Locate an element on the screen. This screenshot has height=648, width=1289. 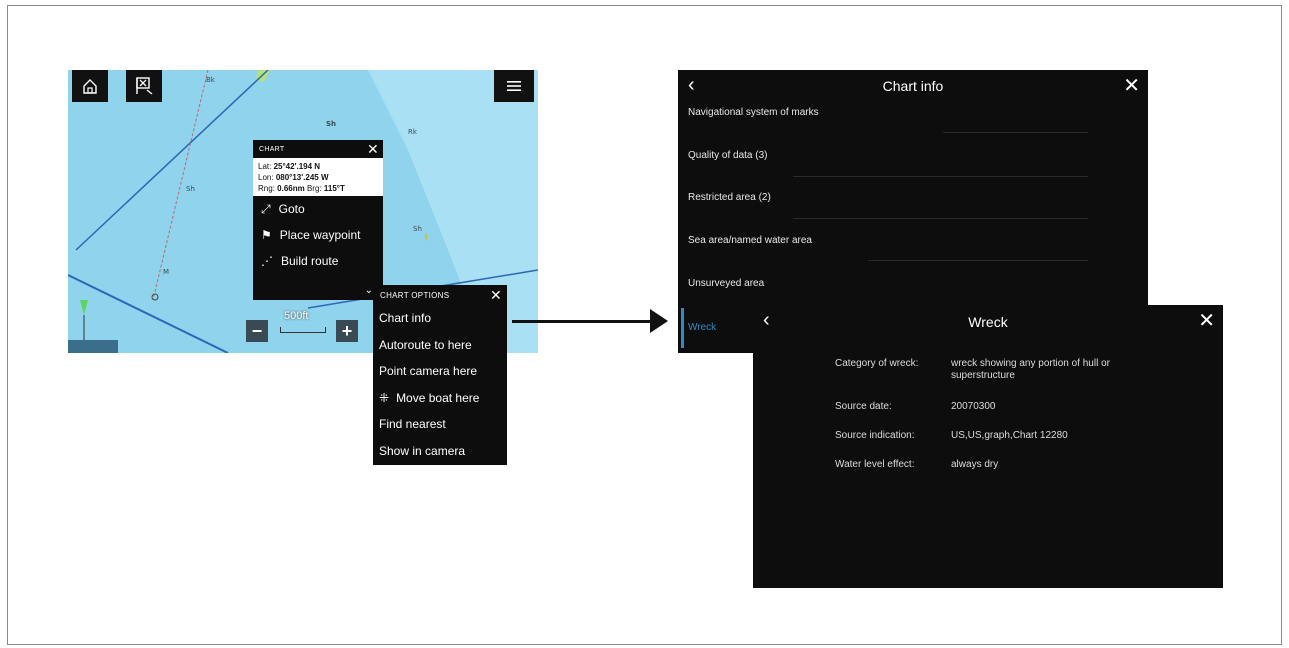
lat-label: Lat: is located at coordinates (265, 166).